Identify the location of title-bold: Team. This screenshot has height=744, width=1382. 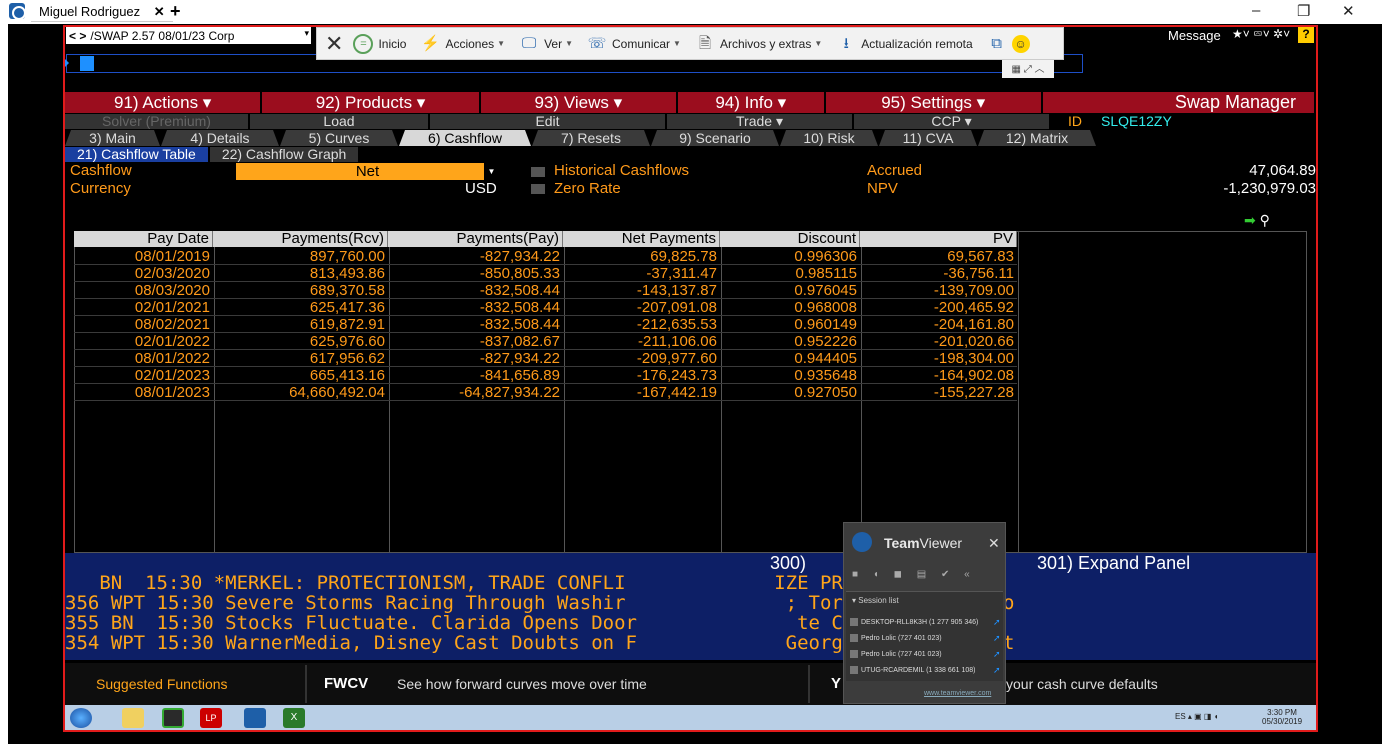
(902, 543).